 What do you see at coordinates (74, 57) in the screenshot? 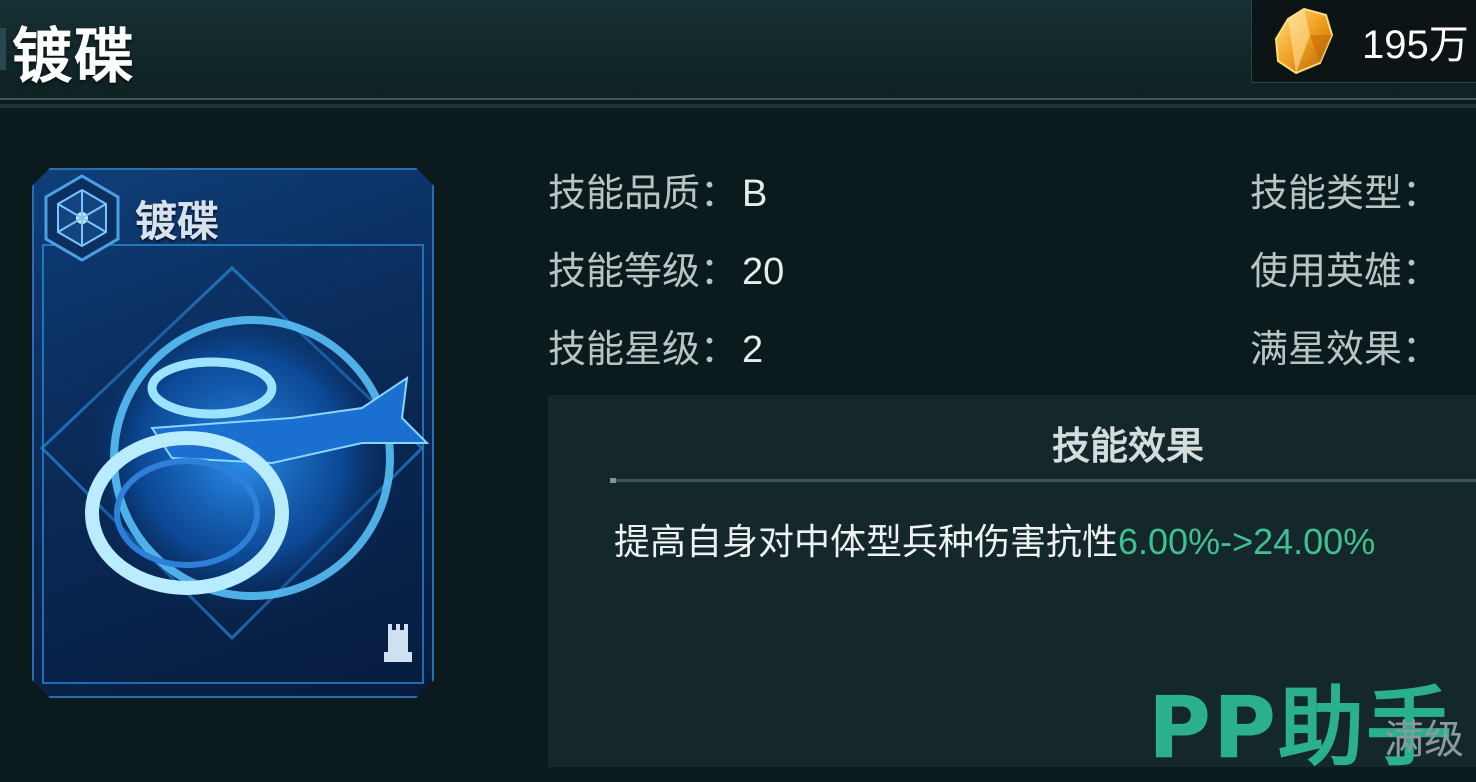
I see `page-title: 镀碟` at bounding box center [74, 57].